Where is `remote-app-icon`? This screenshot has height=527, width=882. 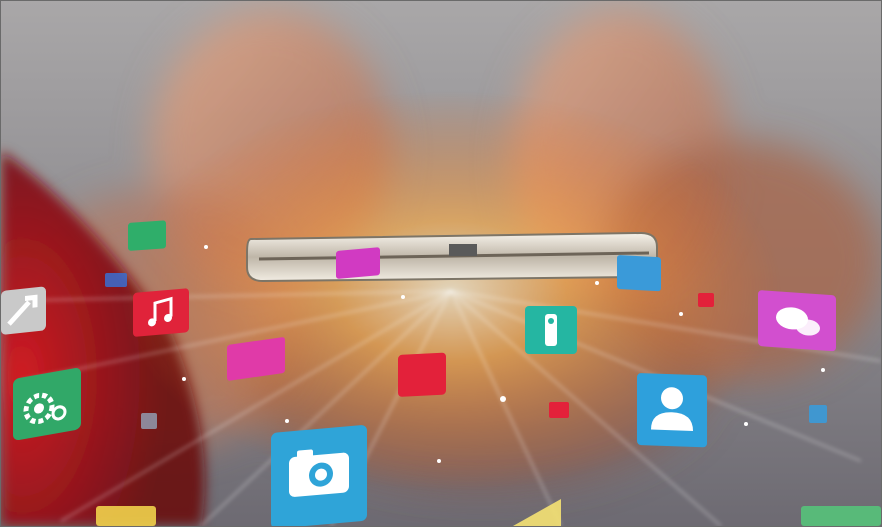 remote-app-icon is located at coordinates (551, 330).